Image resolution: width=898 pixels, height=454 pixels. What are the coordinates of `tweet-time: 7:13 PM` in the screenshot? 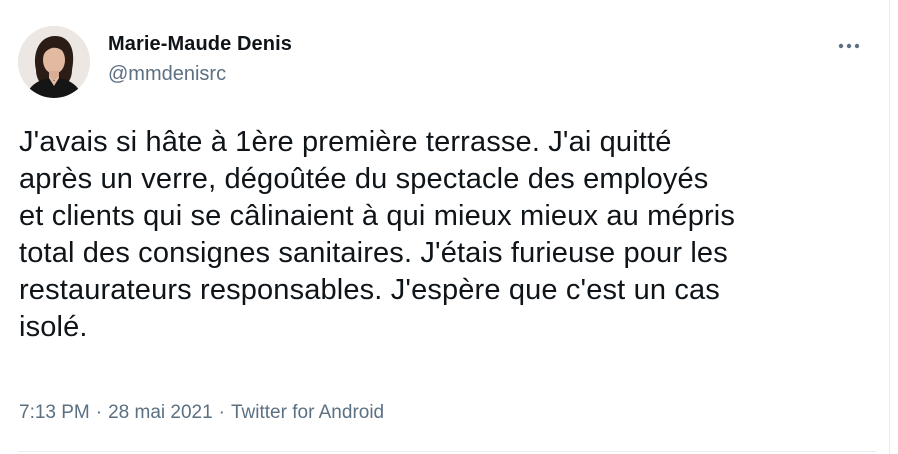 It's located at (54, 412).